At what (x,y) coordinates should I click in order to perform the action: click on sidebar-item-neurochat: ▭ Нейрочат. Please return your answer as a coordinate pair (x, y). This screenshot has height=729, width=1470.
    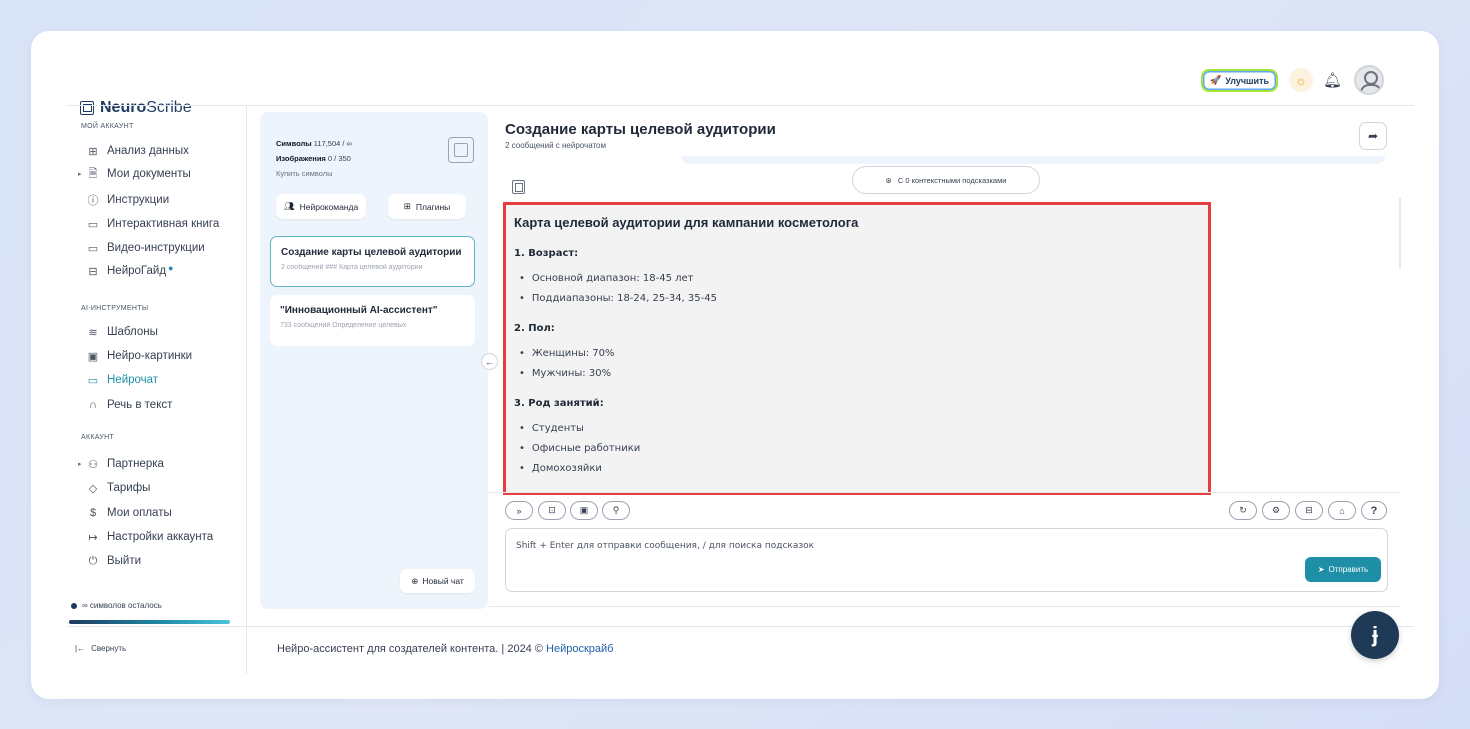
    Looking at the image, I should click on (122, 380).